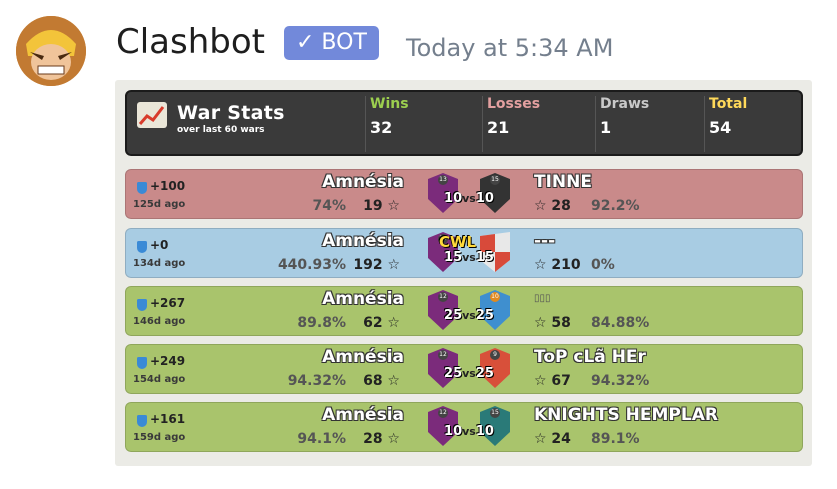 The width and height of the screenshot is (837, 489). Describe the element at coordinates (552, 381) in the screenshot. I see `opponent-stars: ☆ 67` at that location.